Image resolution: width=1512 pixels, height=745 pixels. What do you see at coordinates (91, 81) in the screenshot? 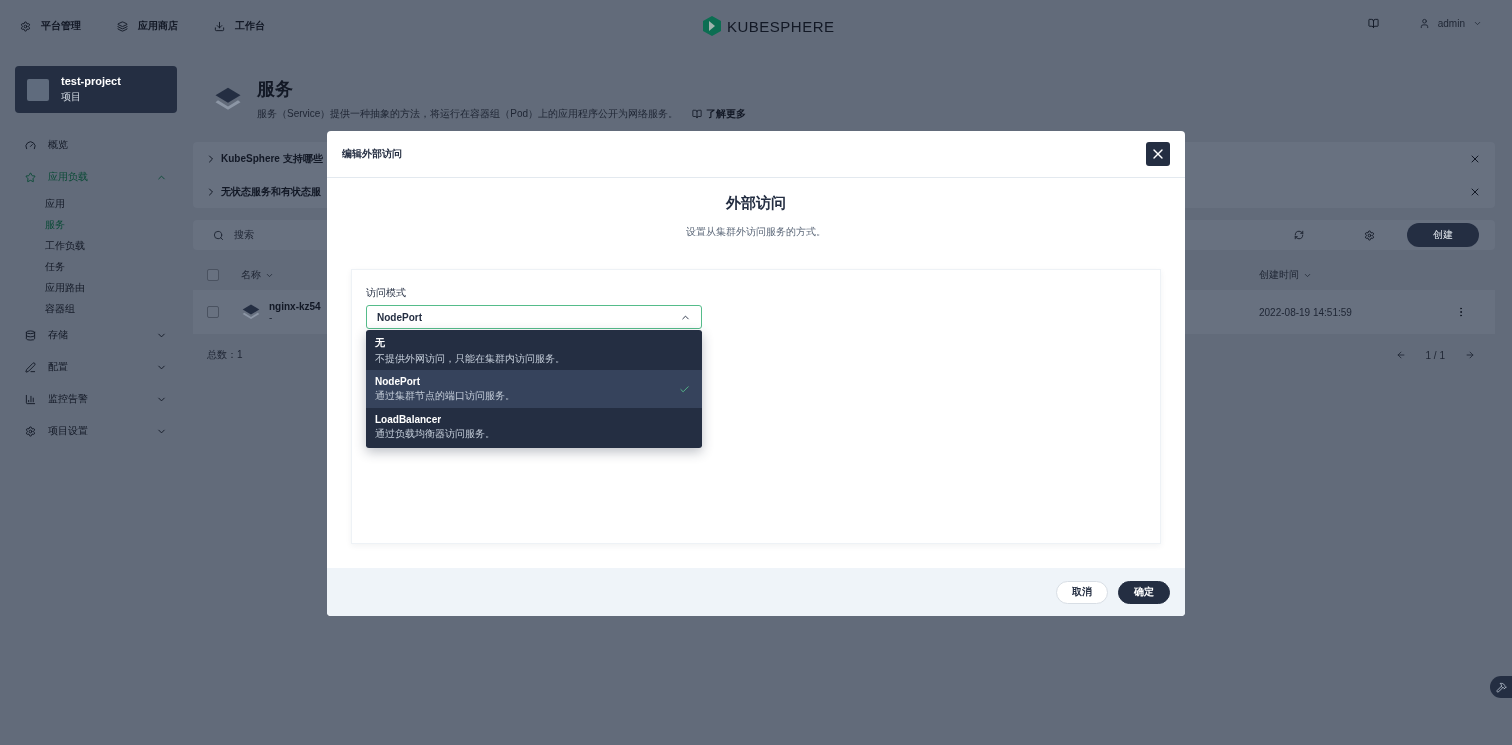
I see `project-name: test-project` at bounding box center [91, 81].